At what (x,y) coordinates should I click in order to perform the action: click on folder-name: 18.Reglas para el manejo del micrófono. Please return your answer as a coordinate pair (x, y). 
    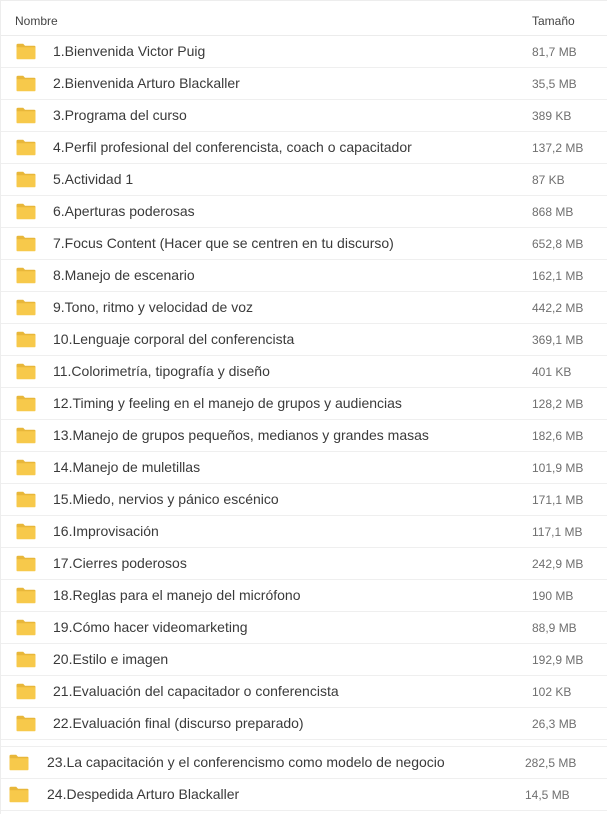
    Looking at the image, I should click on (177, 595).